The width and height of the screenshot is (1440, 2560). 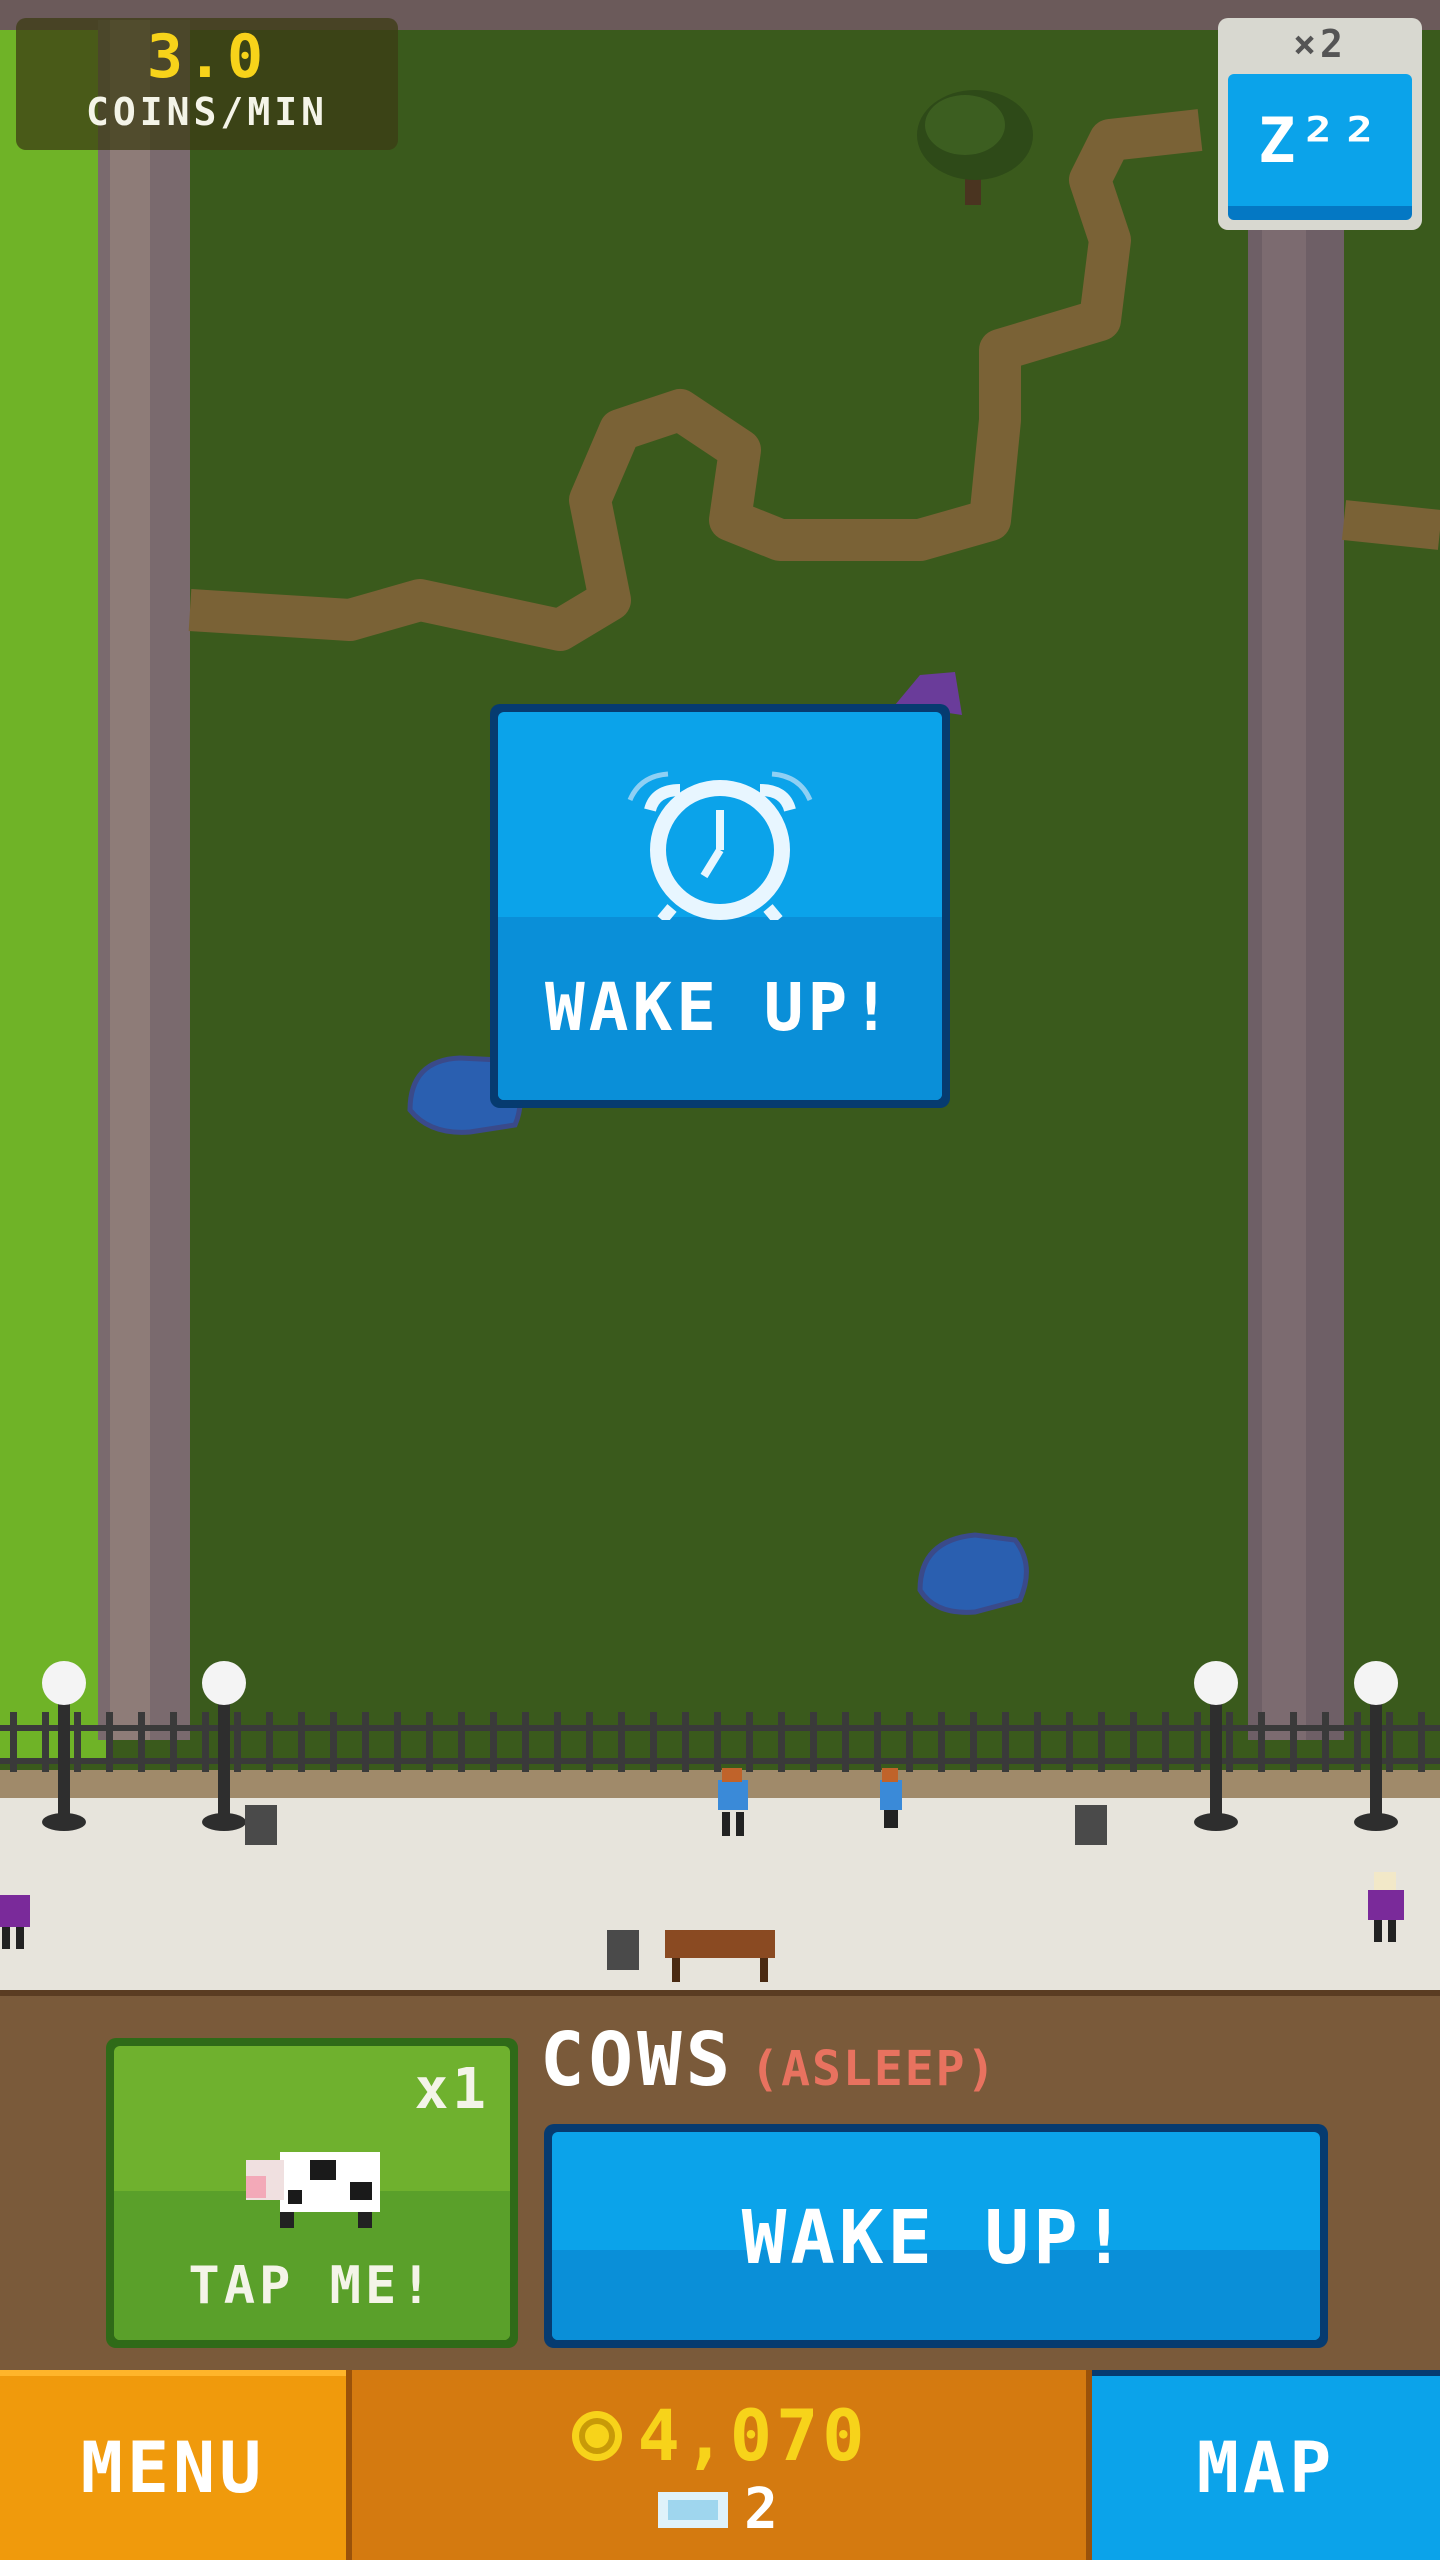 I want to click on animal-title: COWS (ASLEEP), so click(x=768, y=2060).